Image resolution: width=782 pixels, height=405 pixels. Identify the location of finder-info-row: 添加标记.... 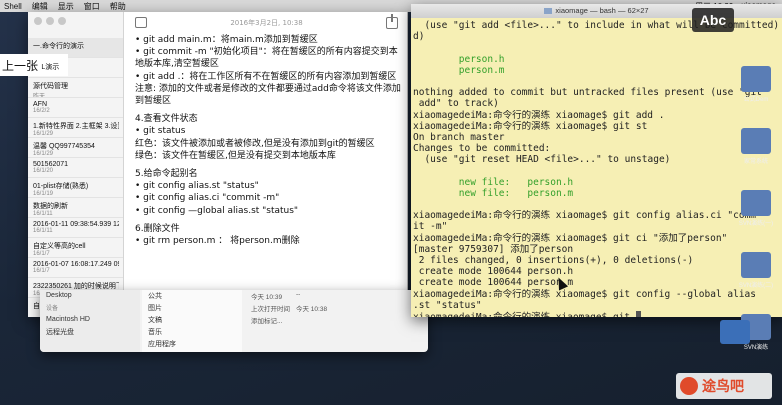
(335, 320).